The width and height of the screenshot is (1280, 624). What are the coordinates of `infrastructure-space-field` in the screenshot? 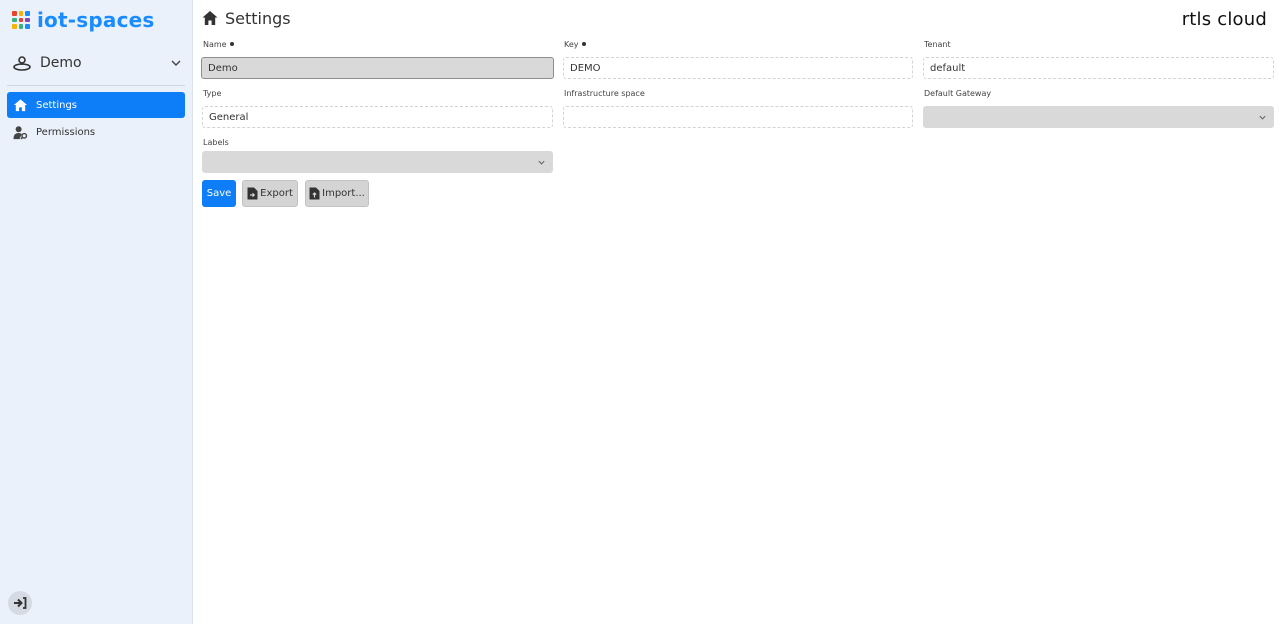 It's located at (738, 117).